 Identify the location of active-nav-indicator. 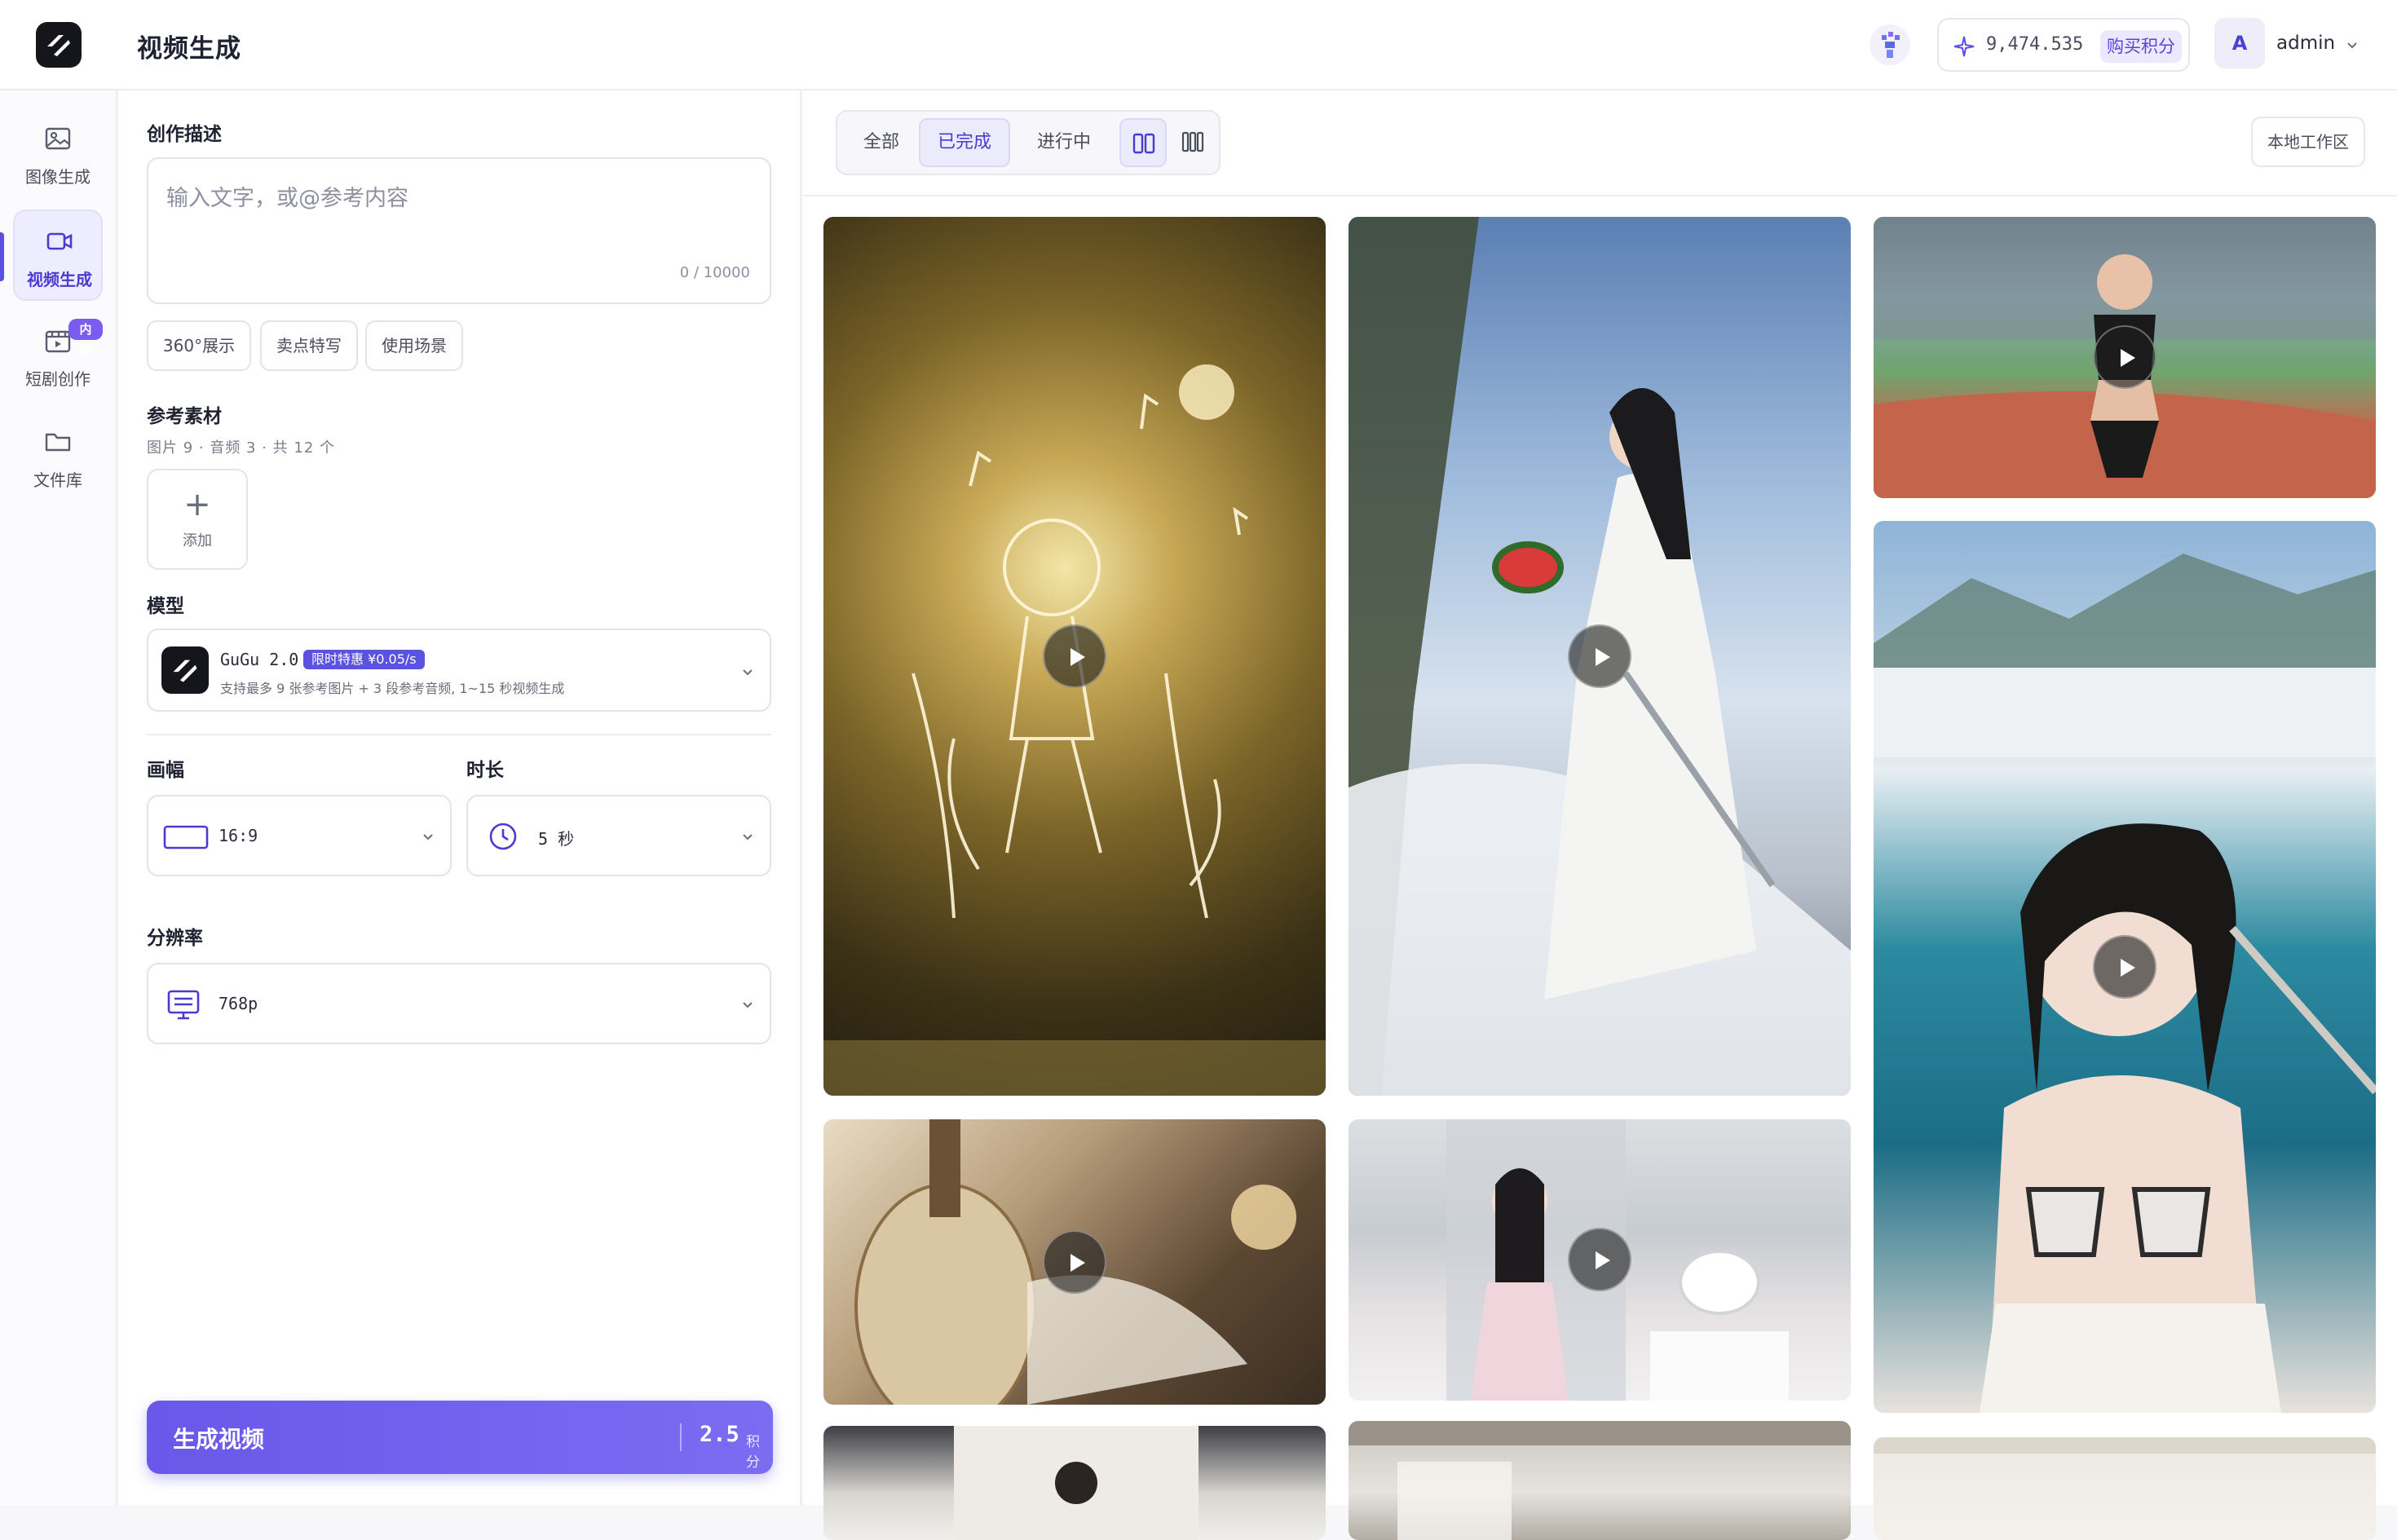
(2, 256).